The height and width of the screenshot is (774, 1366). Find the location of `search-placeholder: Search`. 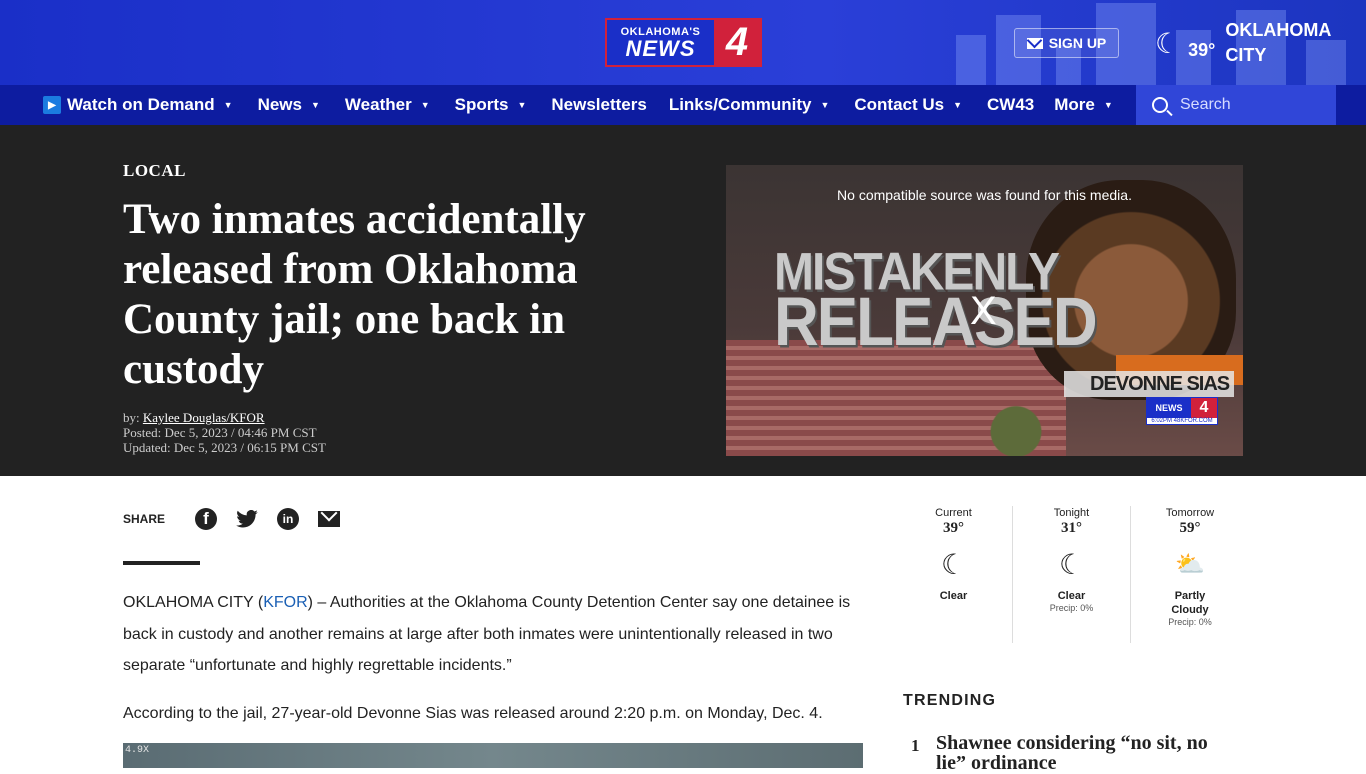

search-placeholder: Search is located at coordinates (1205, 104).